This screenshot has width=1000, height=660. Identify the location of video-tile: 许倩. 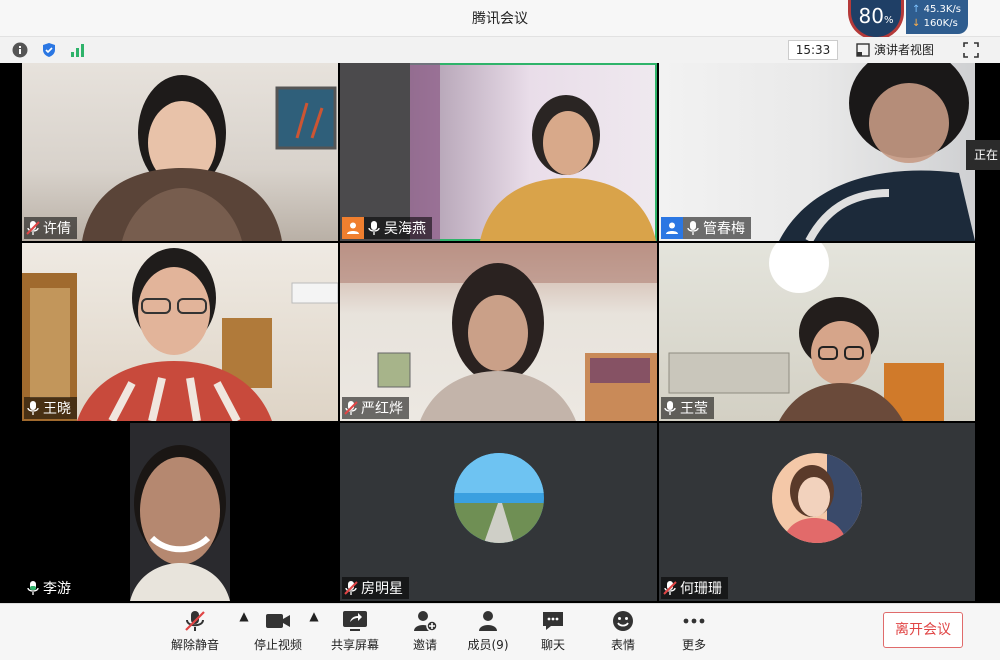
(180, 152).